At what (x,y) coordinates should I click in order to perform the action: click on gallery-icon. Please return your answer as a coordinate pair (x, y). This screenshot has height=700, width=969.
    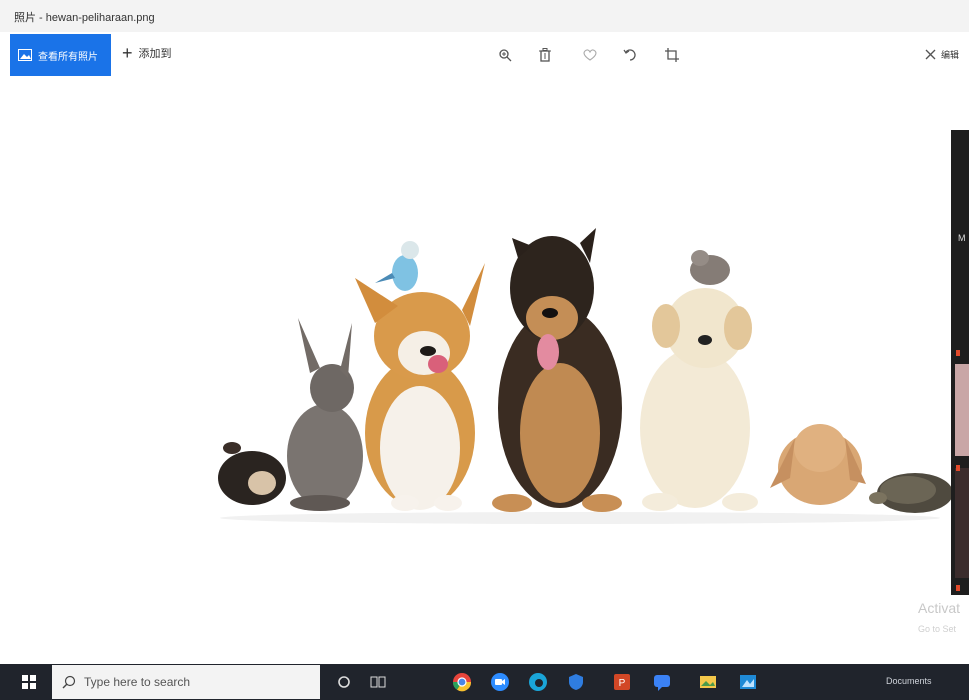
    Looking at the image, I should click on (748, 682).